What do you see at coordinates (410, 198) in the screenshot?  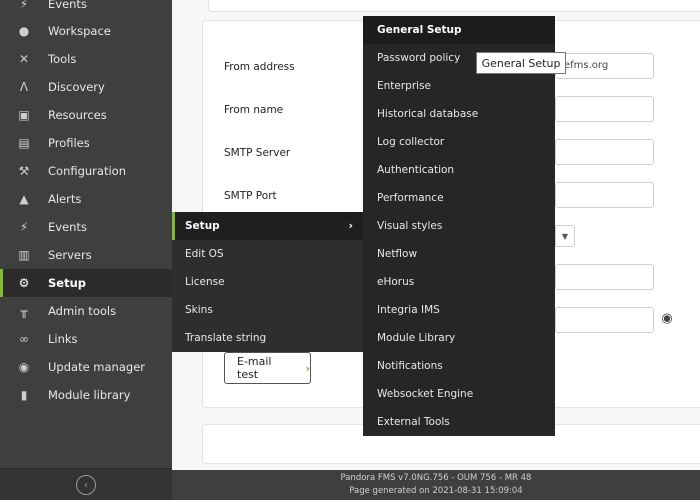 I see `submenu-item-label: Performance` at bounding box center [410, 198].